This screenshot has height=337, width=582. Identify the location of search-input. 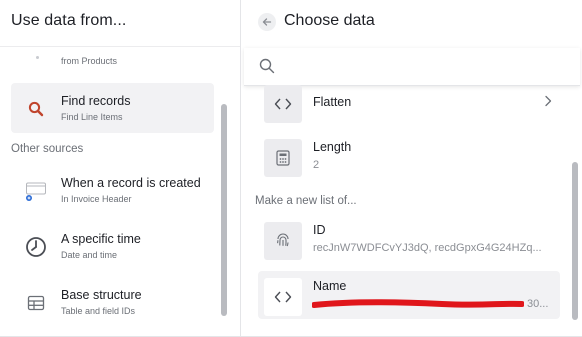
(422, 67).